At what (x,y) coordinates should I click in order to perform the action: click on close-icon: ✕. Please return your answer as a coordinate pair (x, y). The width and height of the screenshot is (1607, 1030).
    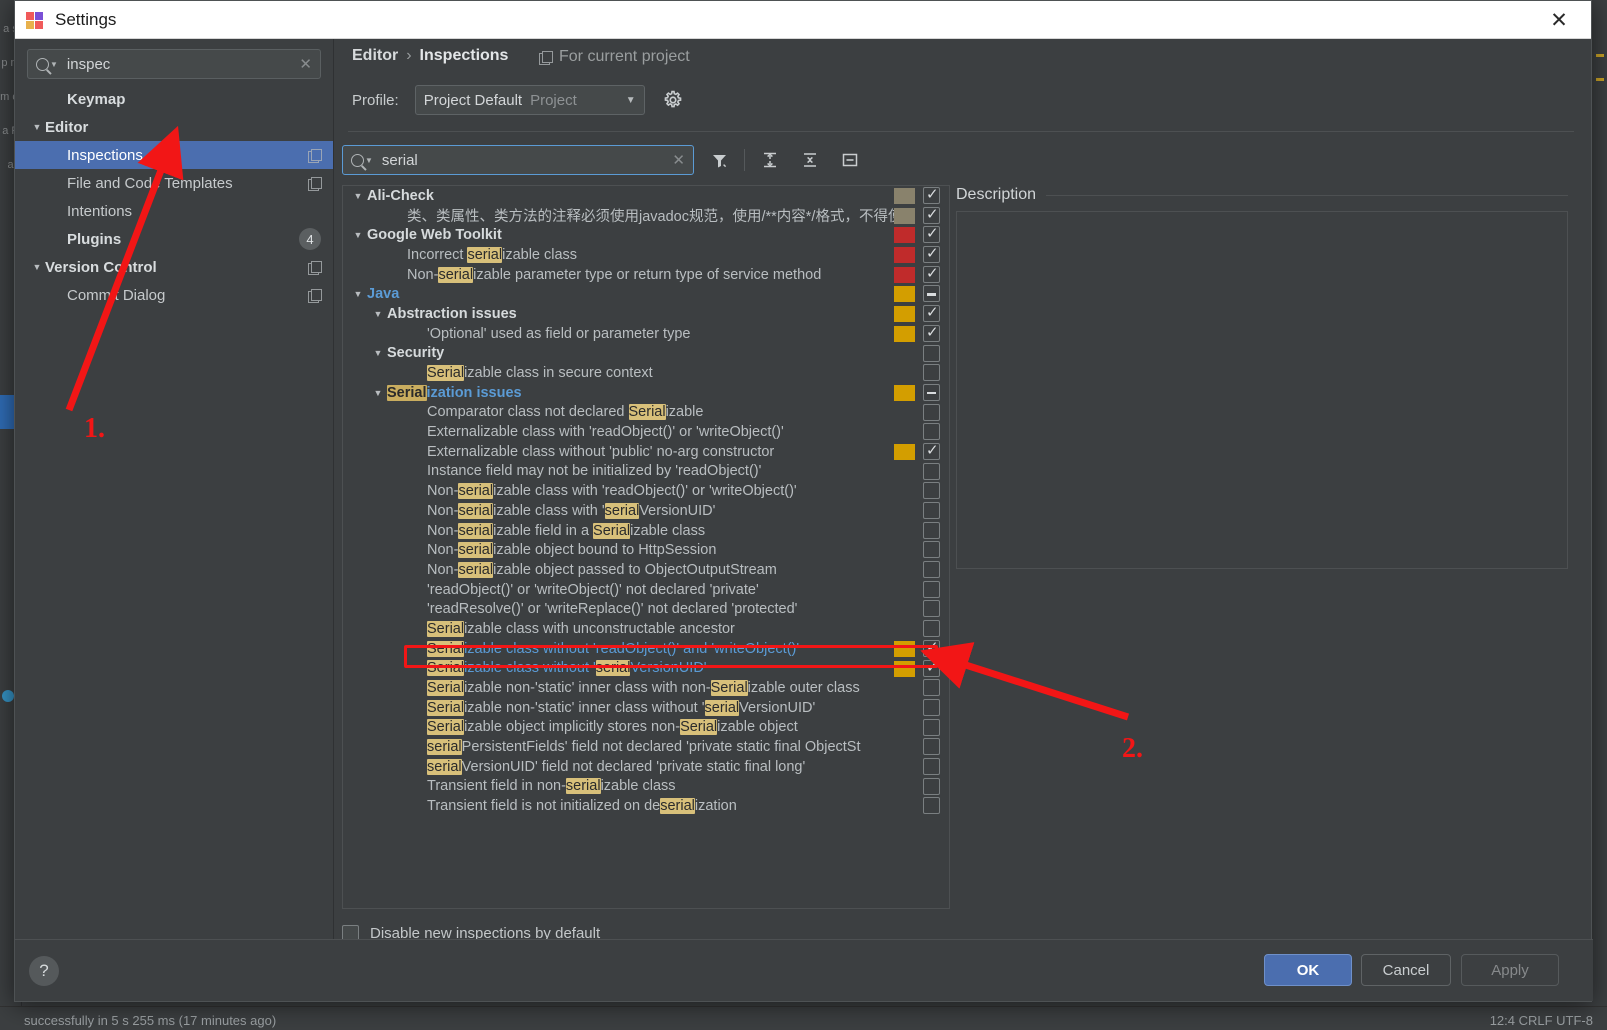
    Looking at the image, I should click on (1559, 20).